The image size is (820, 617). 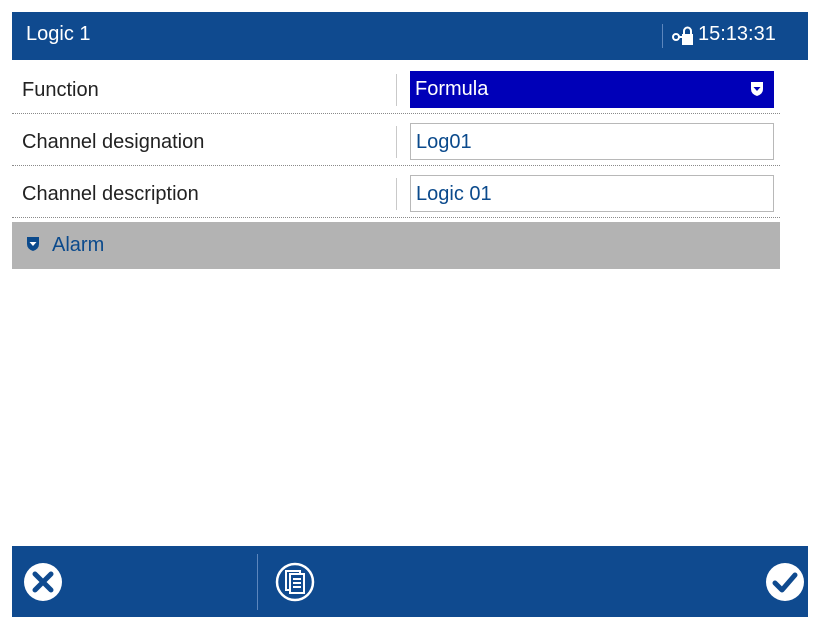 I want to click on checkmark-icon, so click(x=785, y=582).